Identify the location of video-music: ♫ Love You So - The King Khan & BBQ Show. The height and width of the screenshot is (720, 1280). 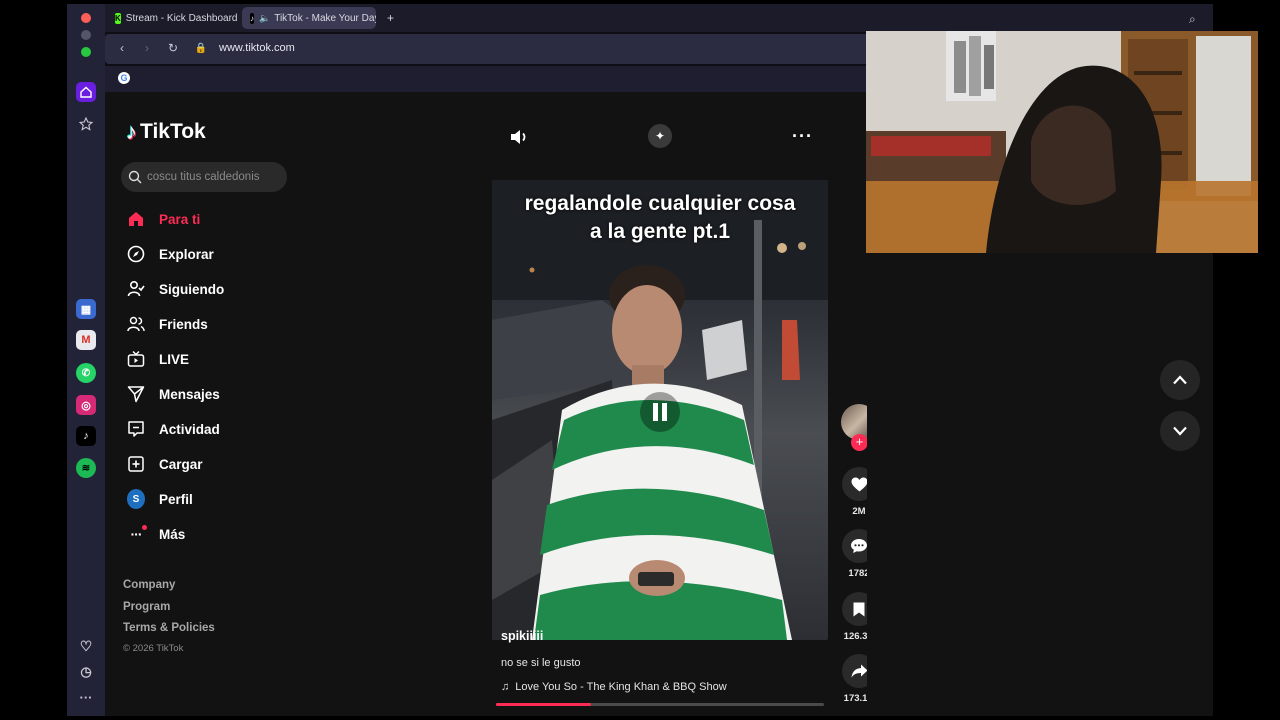
(614, 687).